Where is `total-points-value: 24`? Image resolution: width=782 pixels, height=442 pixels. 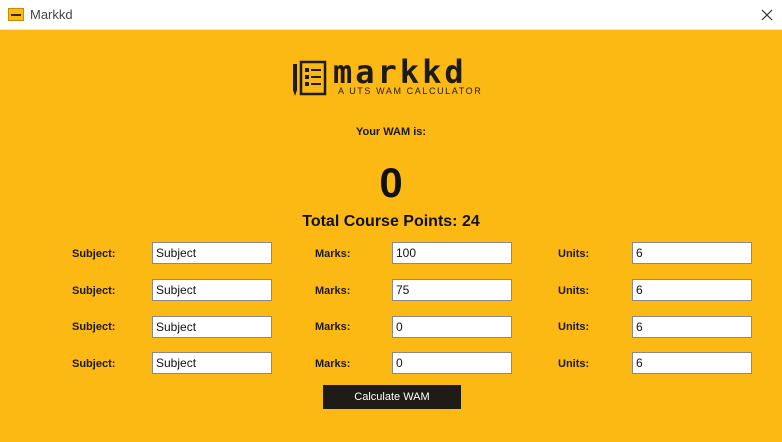 total-points-value: 24 is located at coordinates (470, 221).